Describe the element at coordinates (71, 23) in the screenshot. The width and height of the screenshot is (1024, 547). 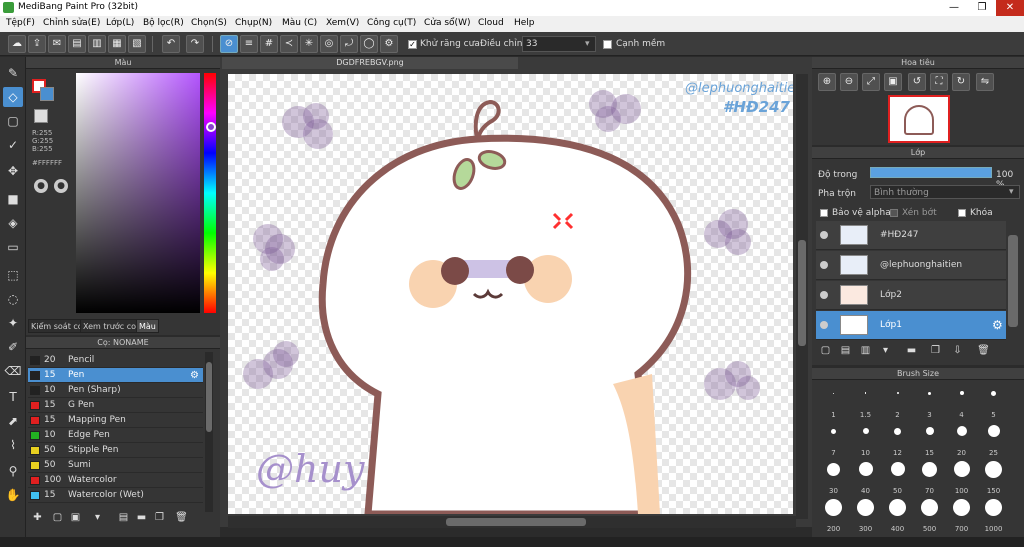
I see `menu-edit: Chỉnh sửa(E)` at that location.